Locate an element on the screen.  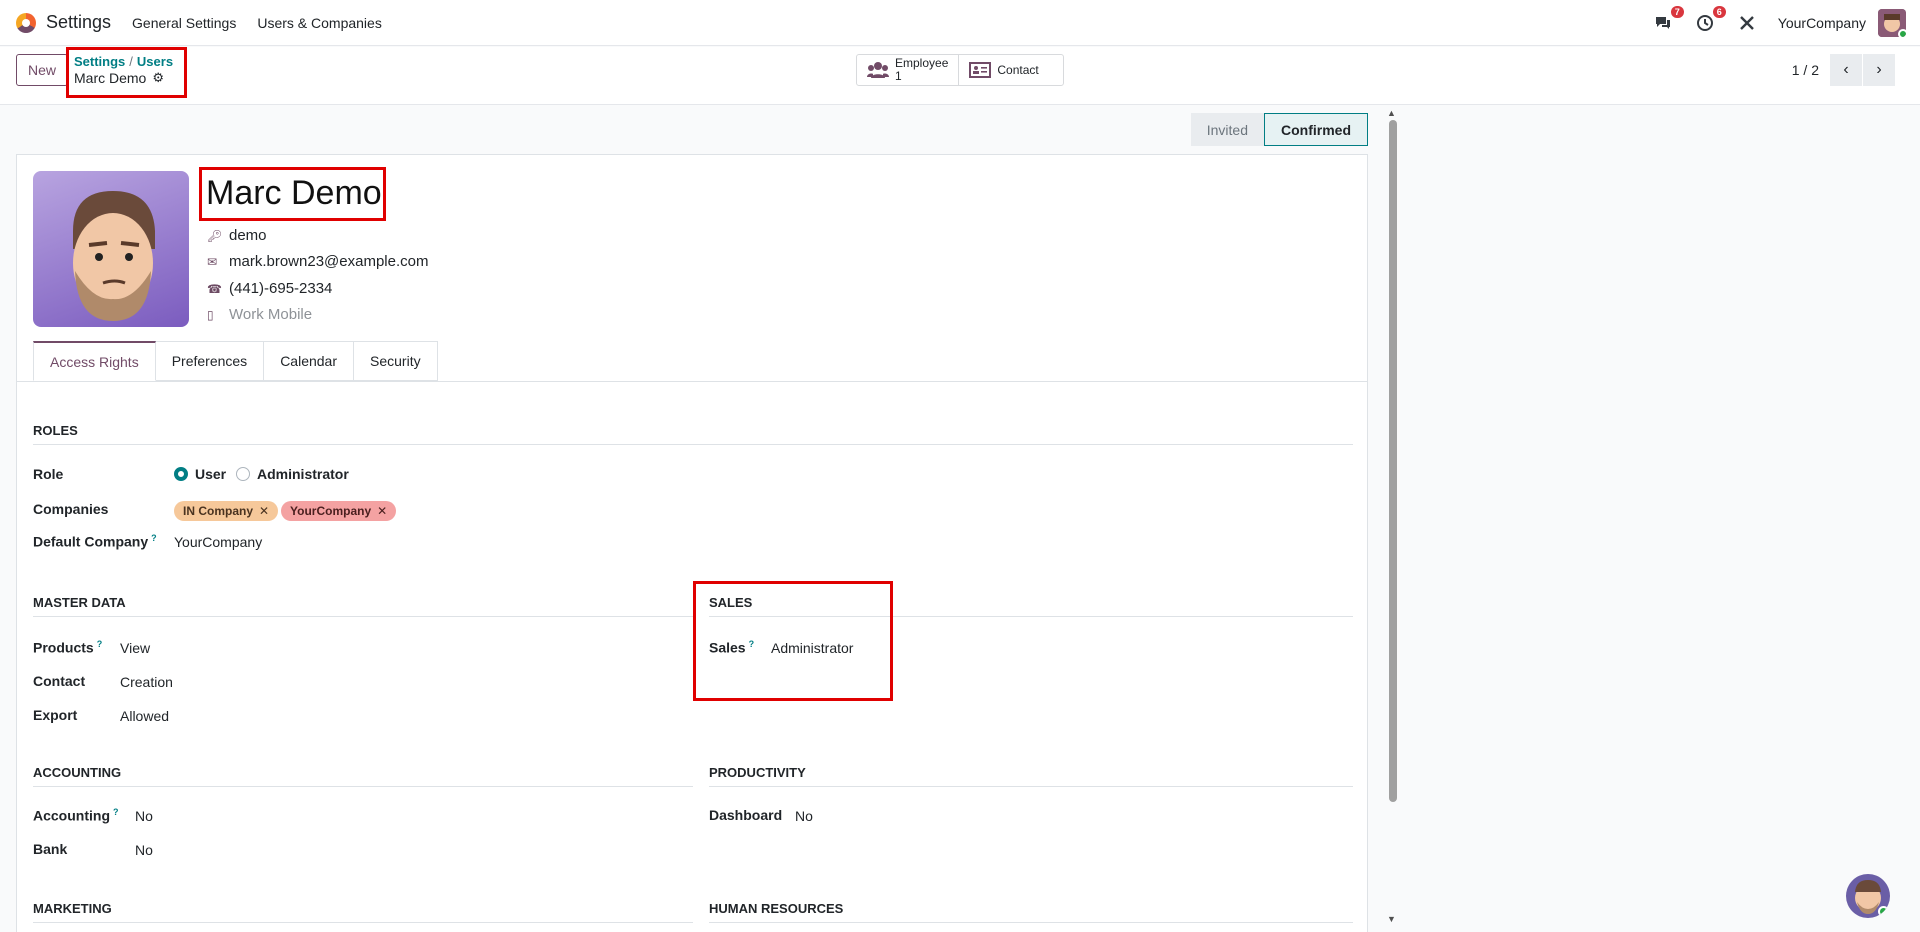
contact-rights-value: Creation is located at coordinates (146, 682).